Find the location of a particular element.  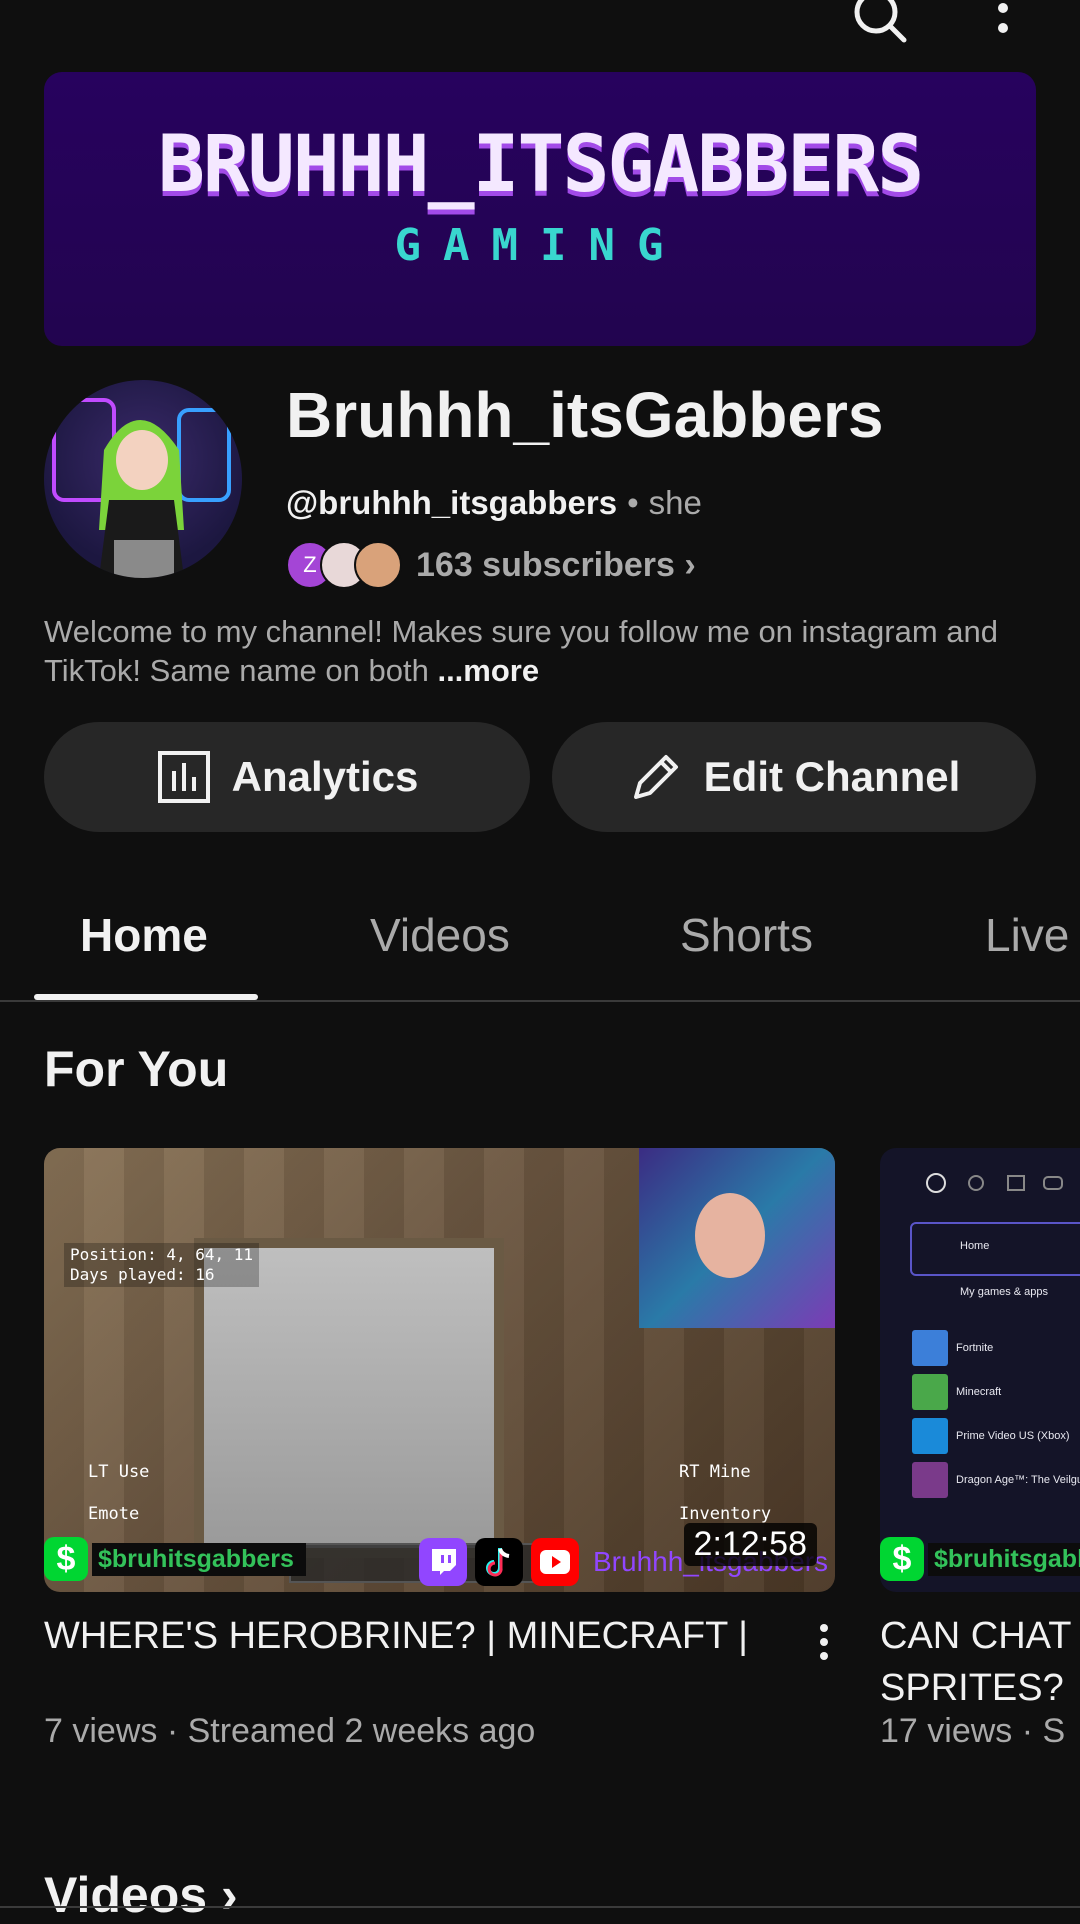

cashapp-tag: $ $bruhitsgabl is located at coordinates (980, 1559).